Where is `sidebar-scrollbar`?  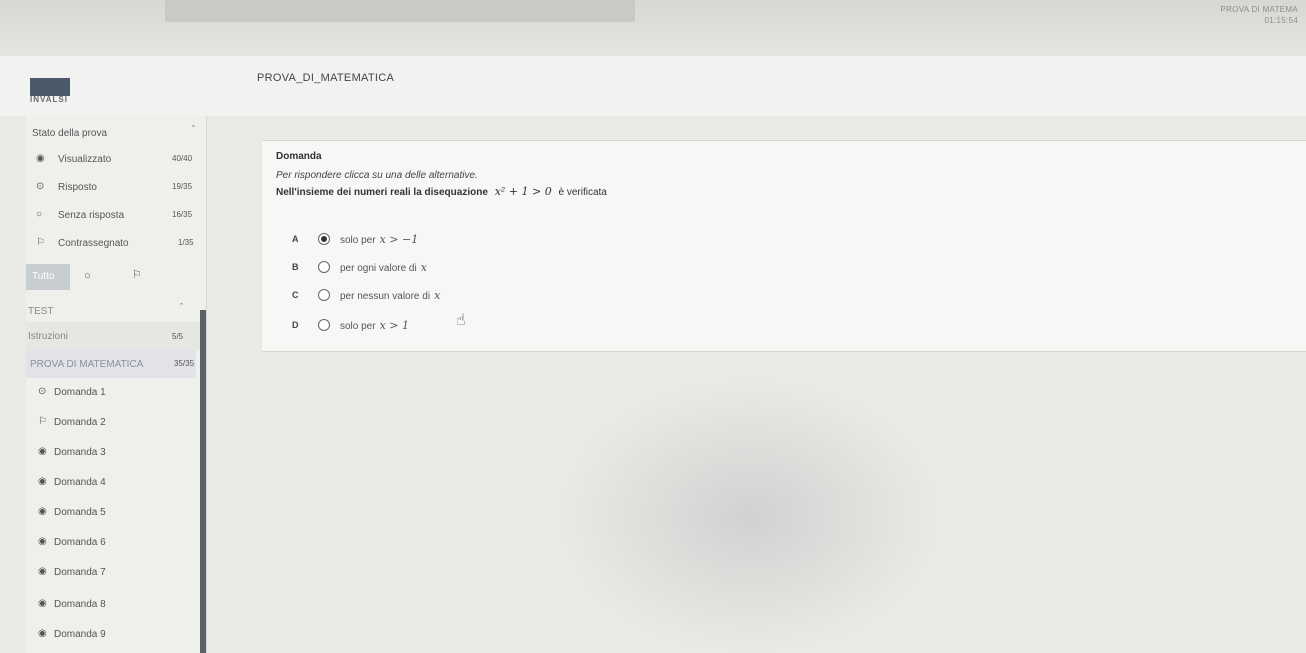
sidebar-scrollbar is located at coordinates (203, 481).